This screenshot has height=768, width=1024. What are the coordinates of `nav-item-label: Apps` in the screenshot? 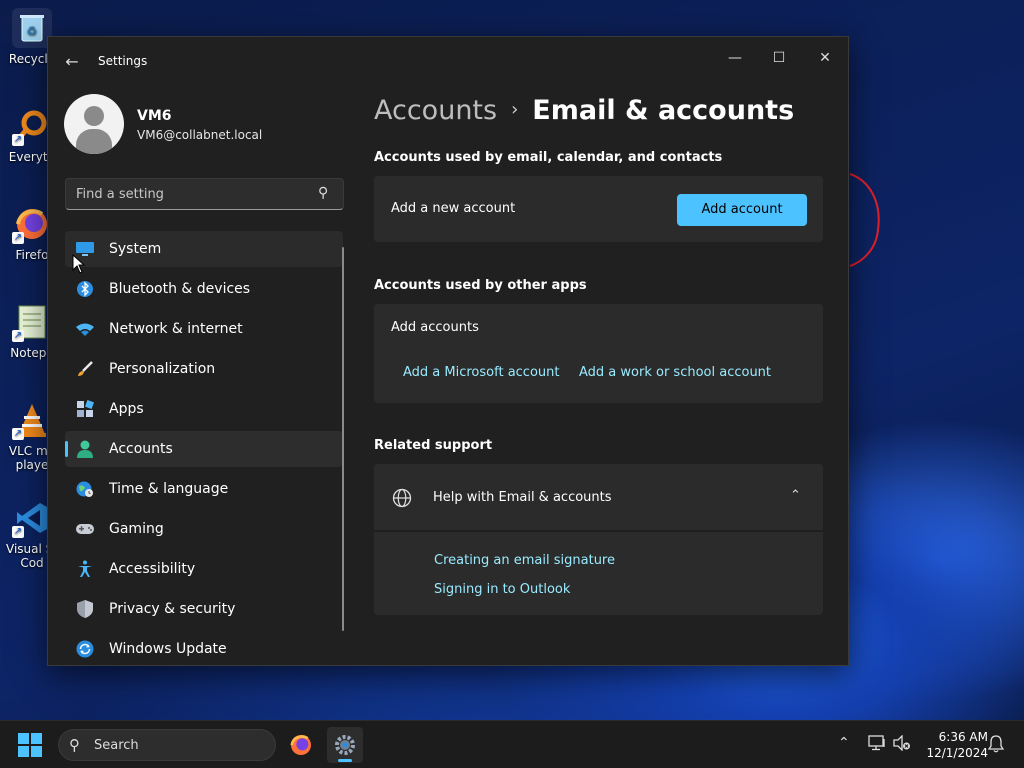 It's located at (126, 409).